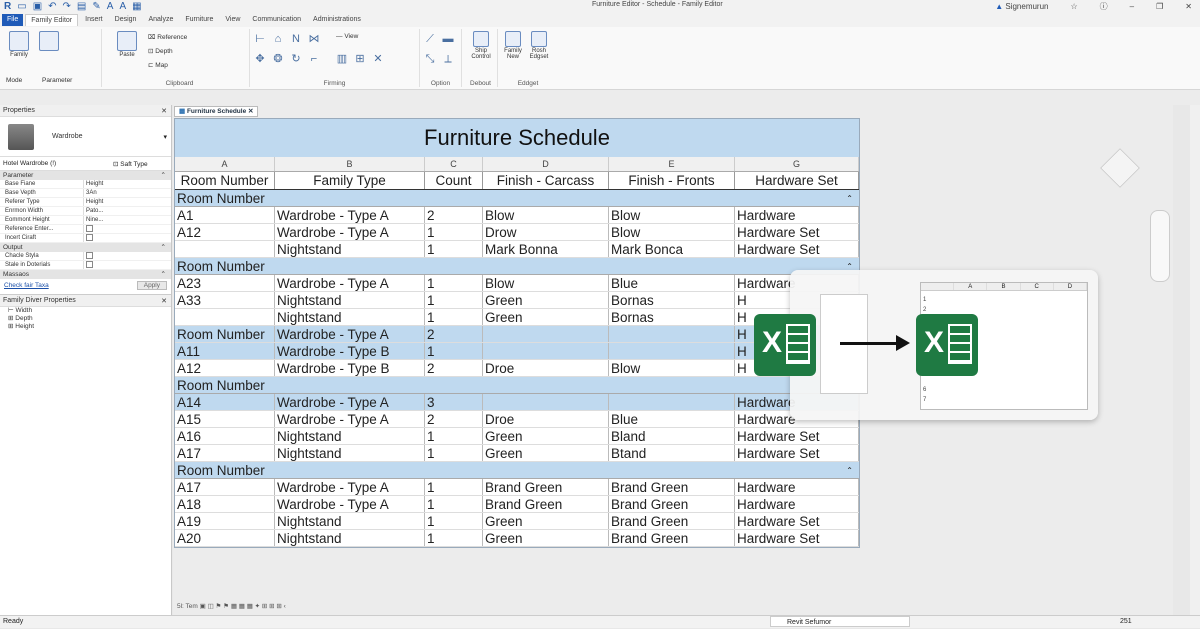  What do you see at coordinates (430, 39) in the screenshot?
I see `option-line-icon: ⟋` at bounding box center [430, 39].